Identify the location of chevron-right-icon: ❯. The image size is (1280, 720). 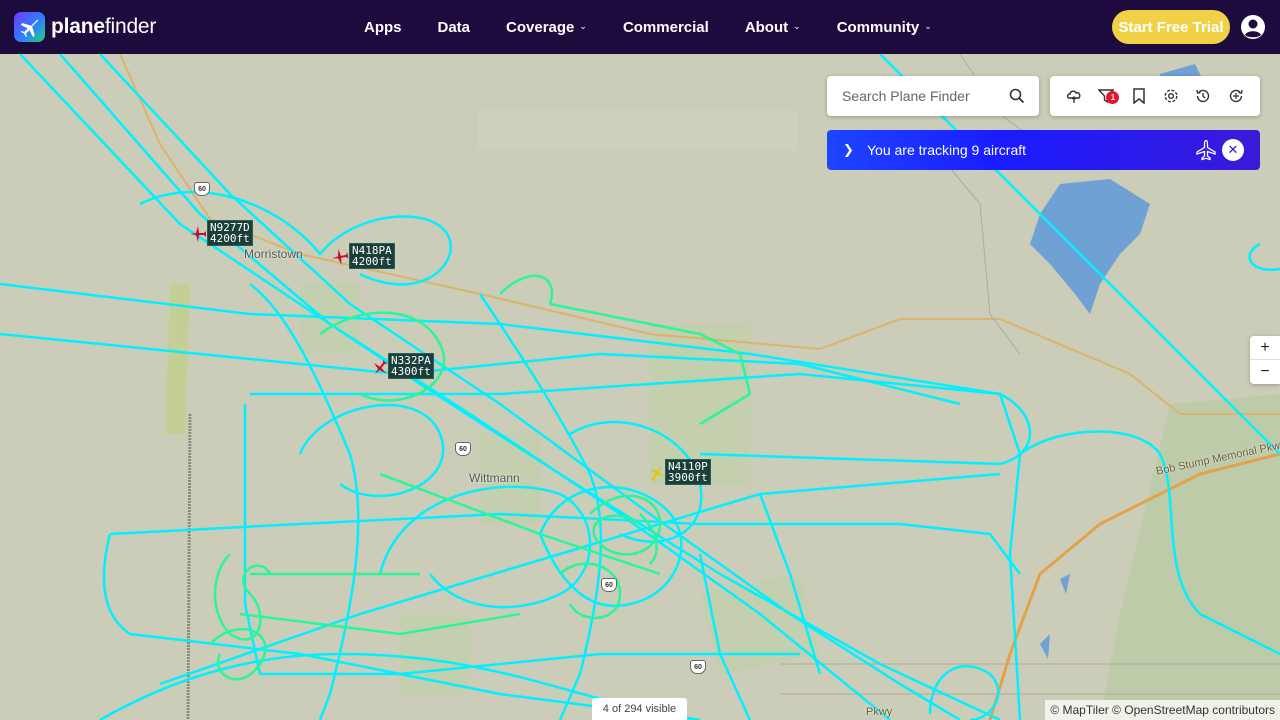
(850, 150).